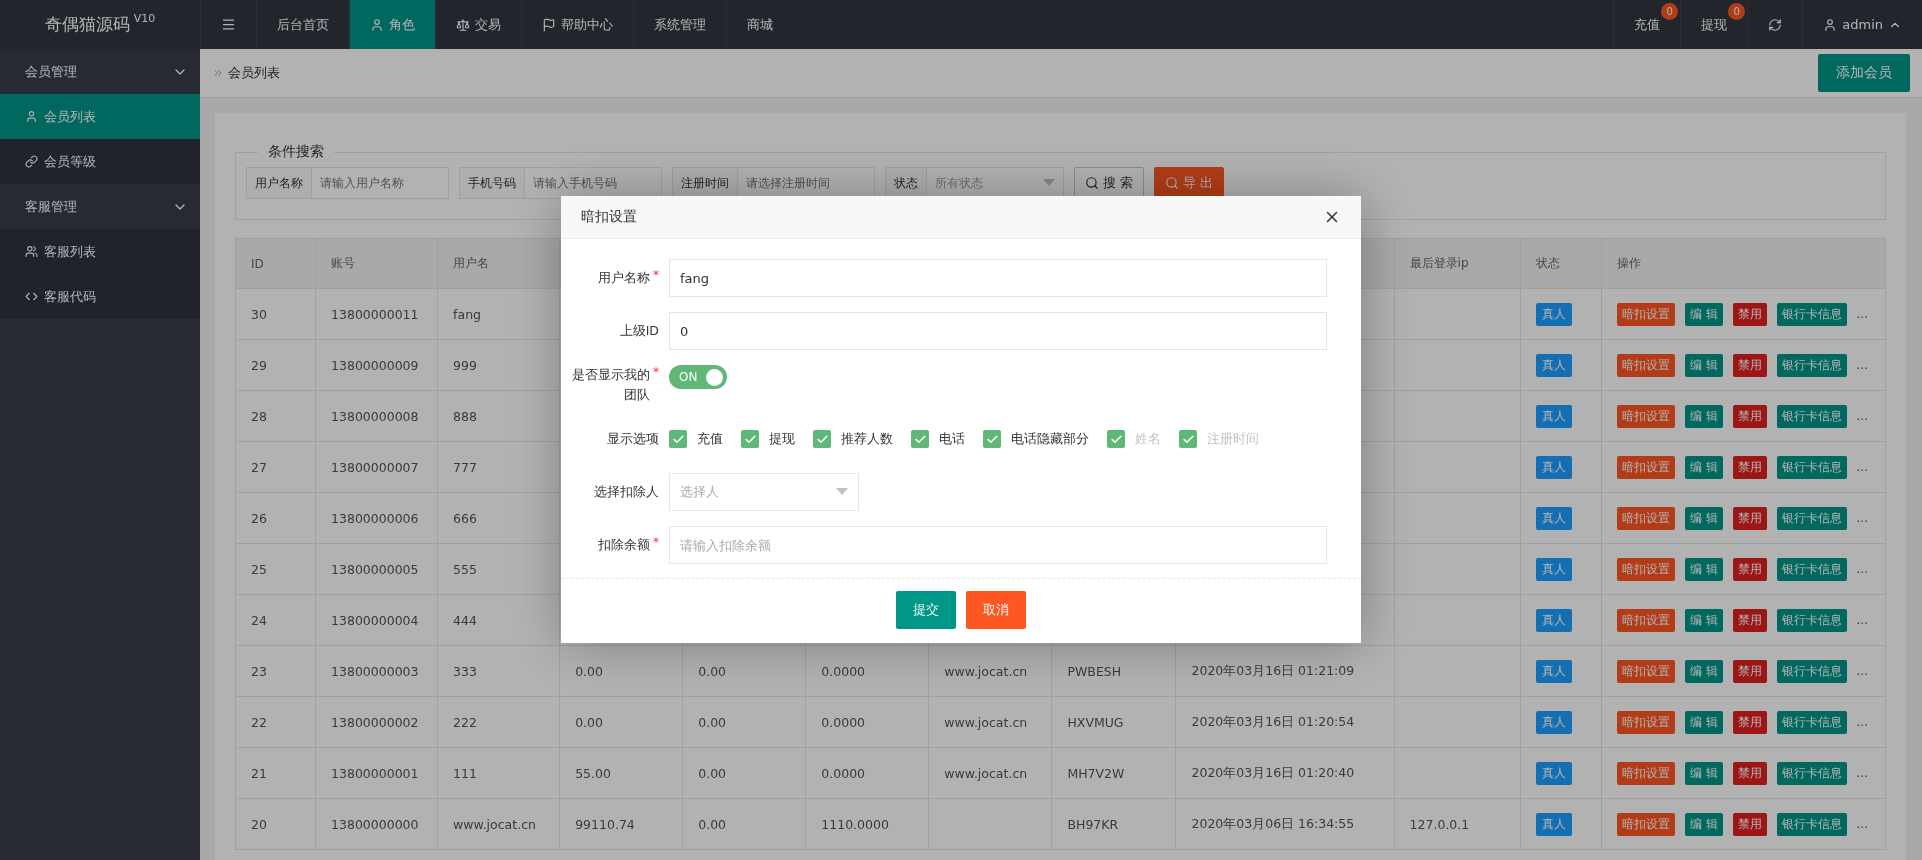 This screenshot has height=860, width=1922. I want to click on search-field: 请输入用户名称, so click(380, 183).